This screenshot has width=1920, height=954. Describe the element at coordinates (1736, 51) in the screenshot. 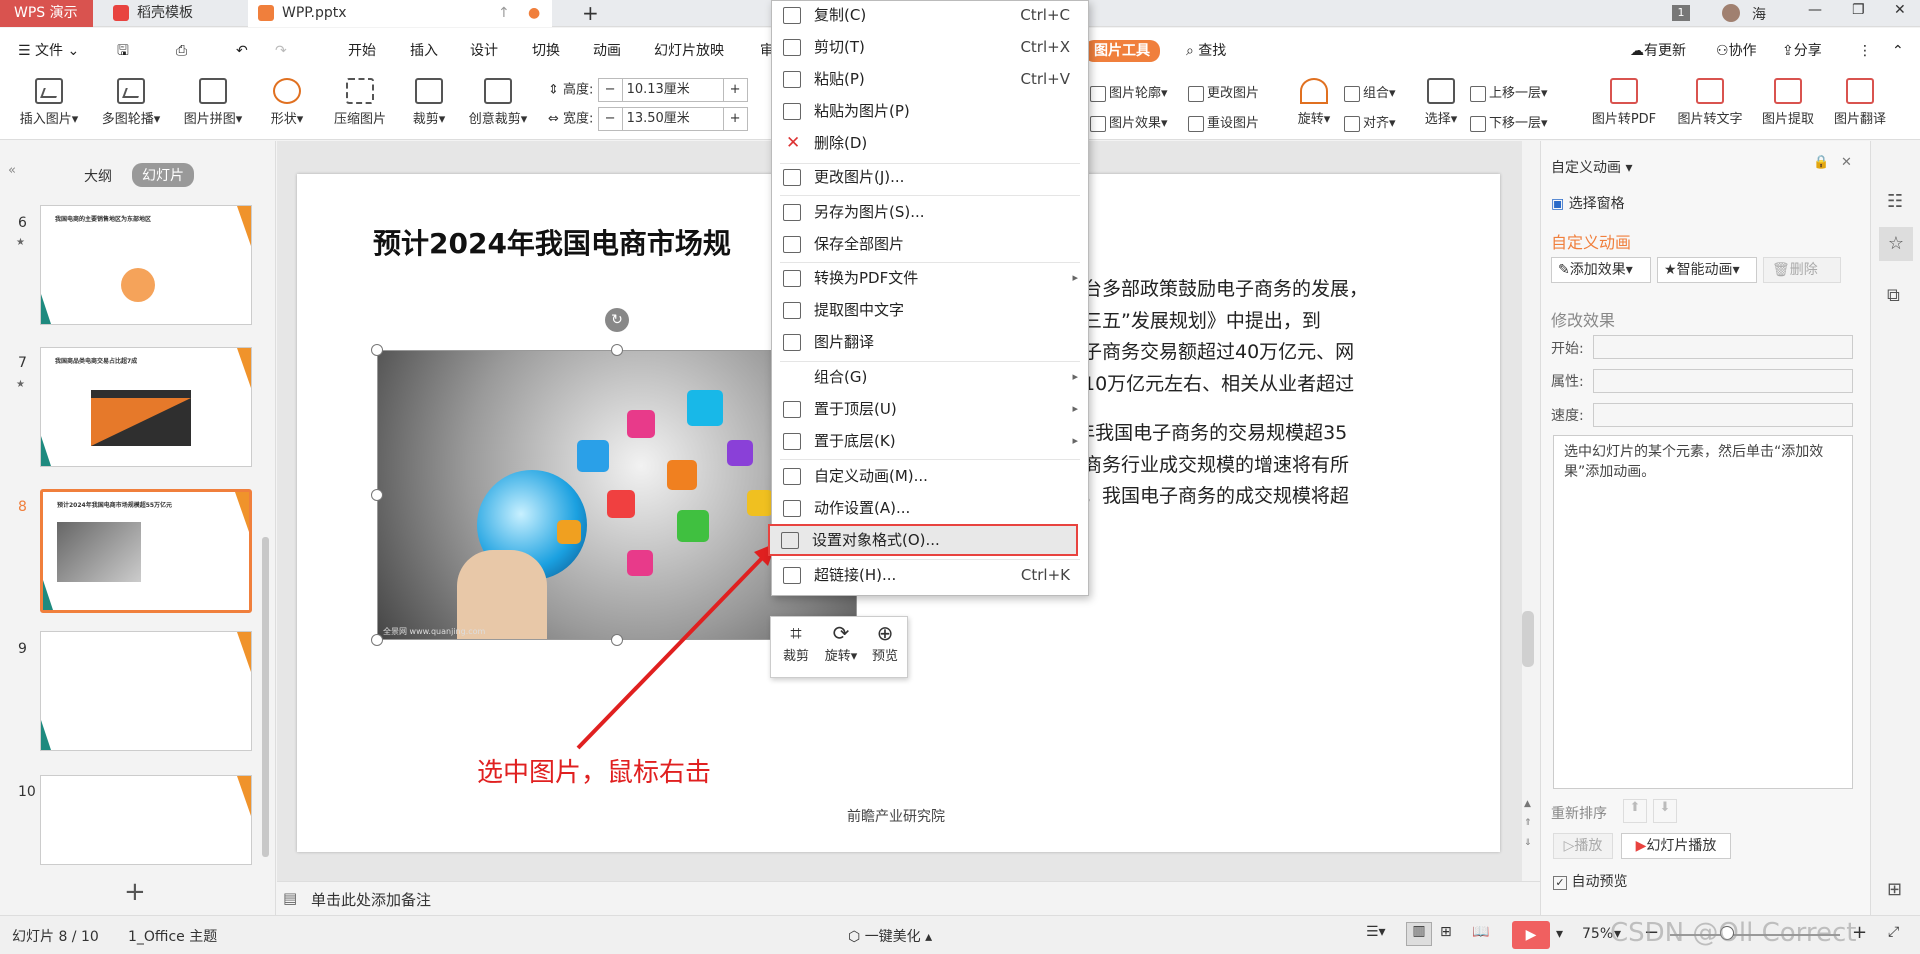

I see `collab-button: ⚇协作` at that location.